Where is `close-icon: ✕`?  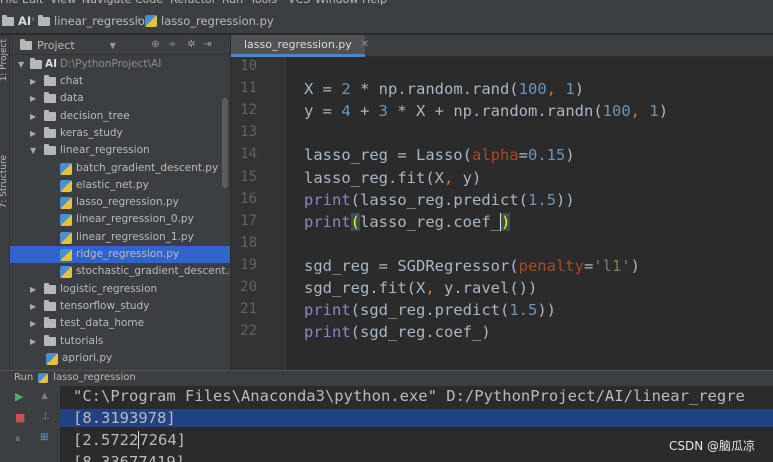
close-icon: ✕ is located at coordinates (365, 44).